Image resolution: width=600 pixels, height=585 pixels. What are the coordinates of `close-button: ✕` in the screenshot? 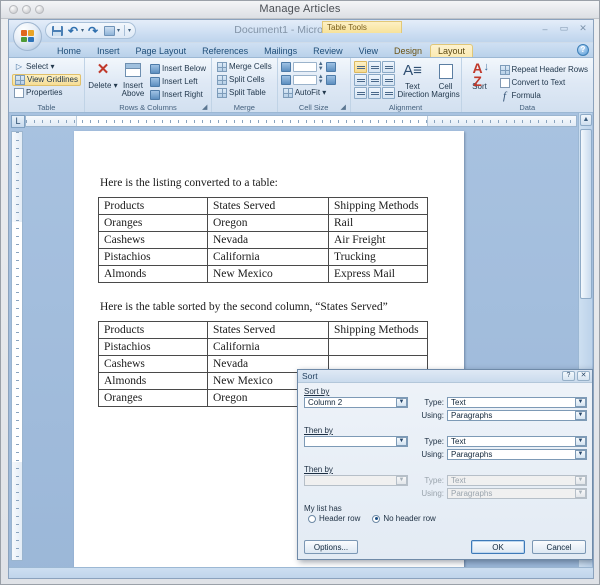 It's located at (583, 28).